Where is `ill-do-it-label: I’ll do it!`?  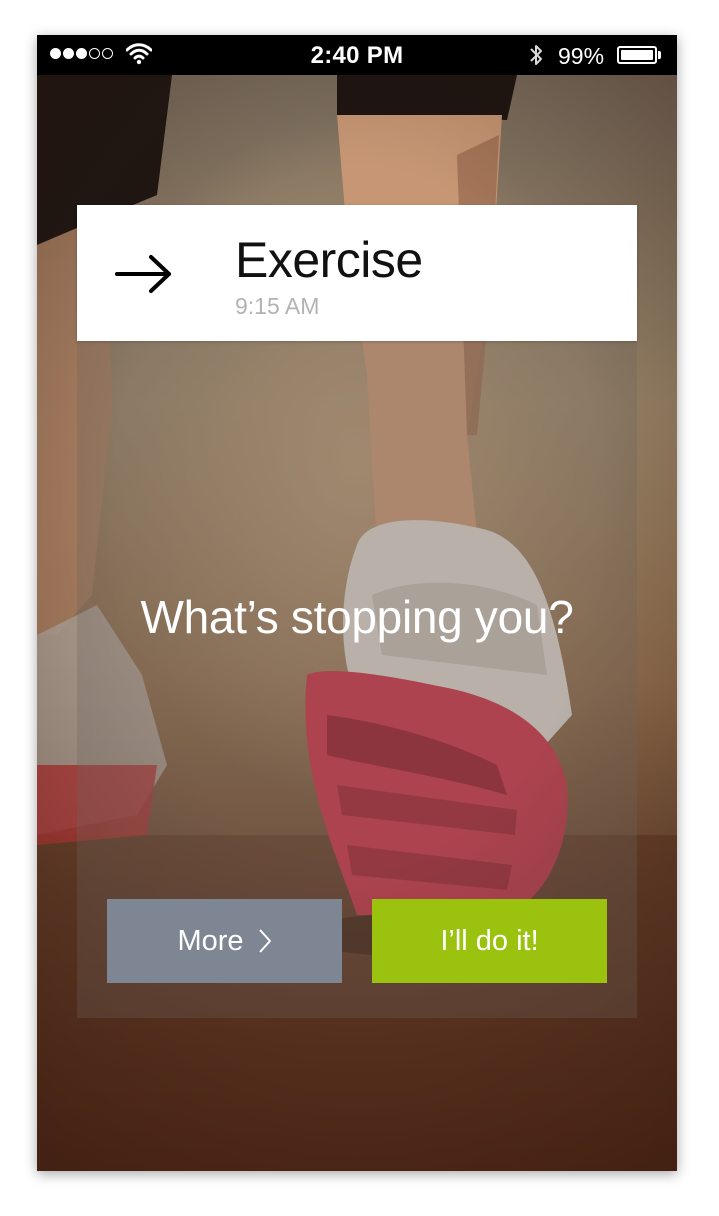
ill-do-it-label: I’ll do it! is located at coordinates (489, 940).